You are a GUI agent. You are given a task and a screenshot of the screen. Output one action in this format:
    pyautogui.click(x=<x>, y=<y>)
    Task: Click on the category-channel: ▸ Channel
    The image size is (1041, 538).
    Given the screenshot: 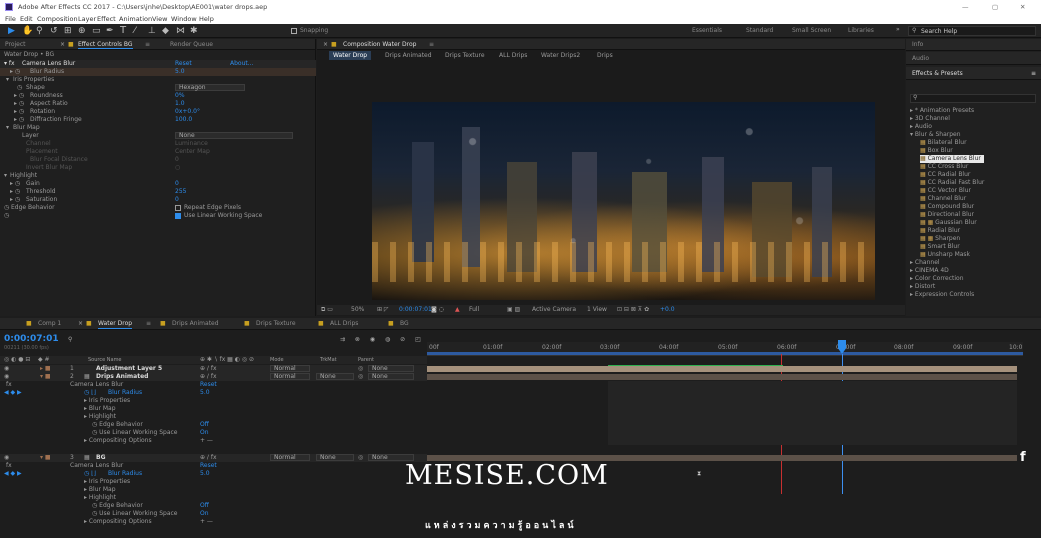 What is the action you would take?
    pyautogui.click(x=925, y=263)
    